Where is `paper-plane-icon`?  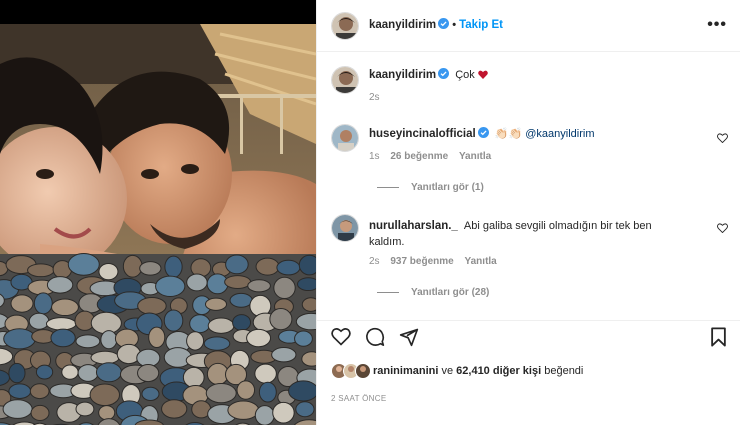
paper-plane-icon is located at coordinates (409, 337).